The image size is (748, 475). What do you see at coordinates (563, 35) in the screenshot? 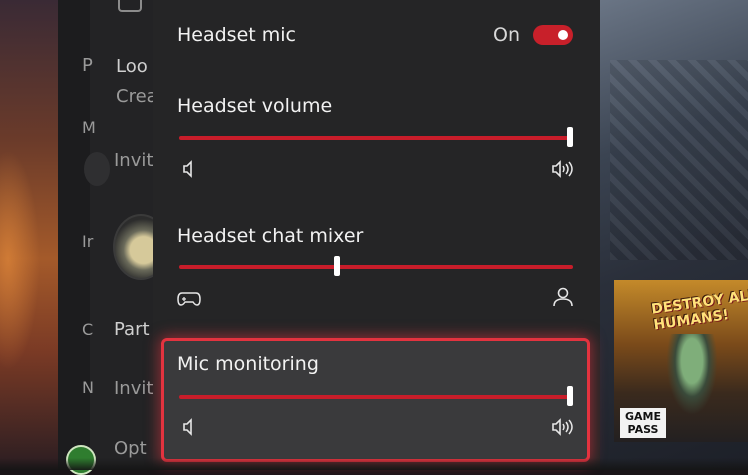
I see `toggle-knob` at bounding box center [563, 35].